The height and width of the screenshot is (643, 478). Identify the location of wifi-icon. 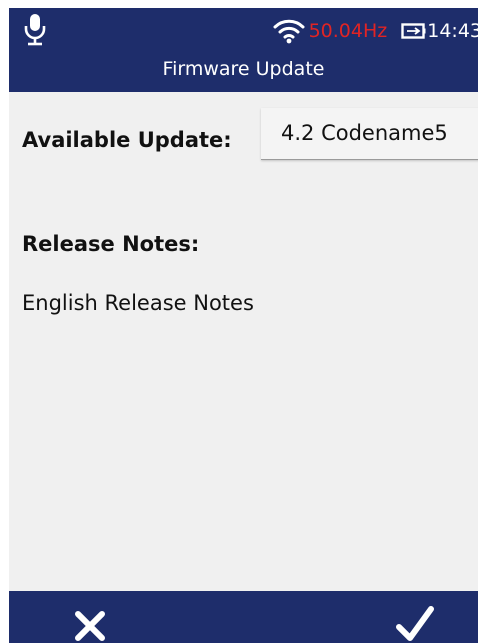
(289, 31).